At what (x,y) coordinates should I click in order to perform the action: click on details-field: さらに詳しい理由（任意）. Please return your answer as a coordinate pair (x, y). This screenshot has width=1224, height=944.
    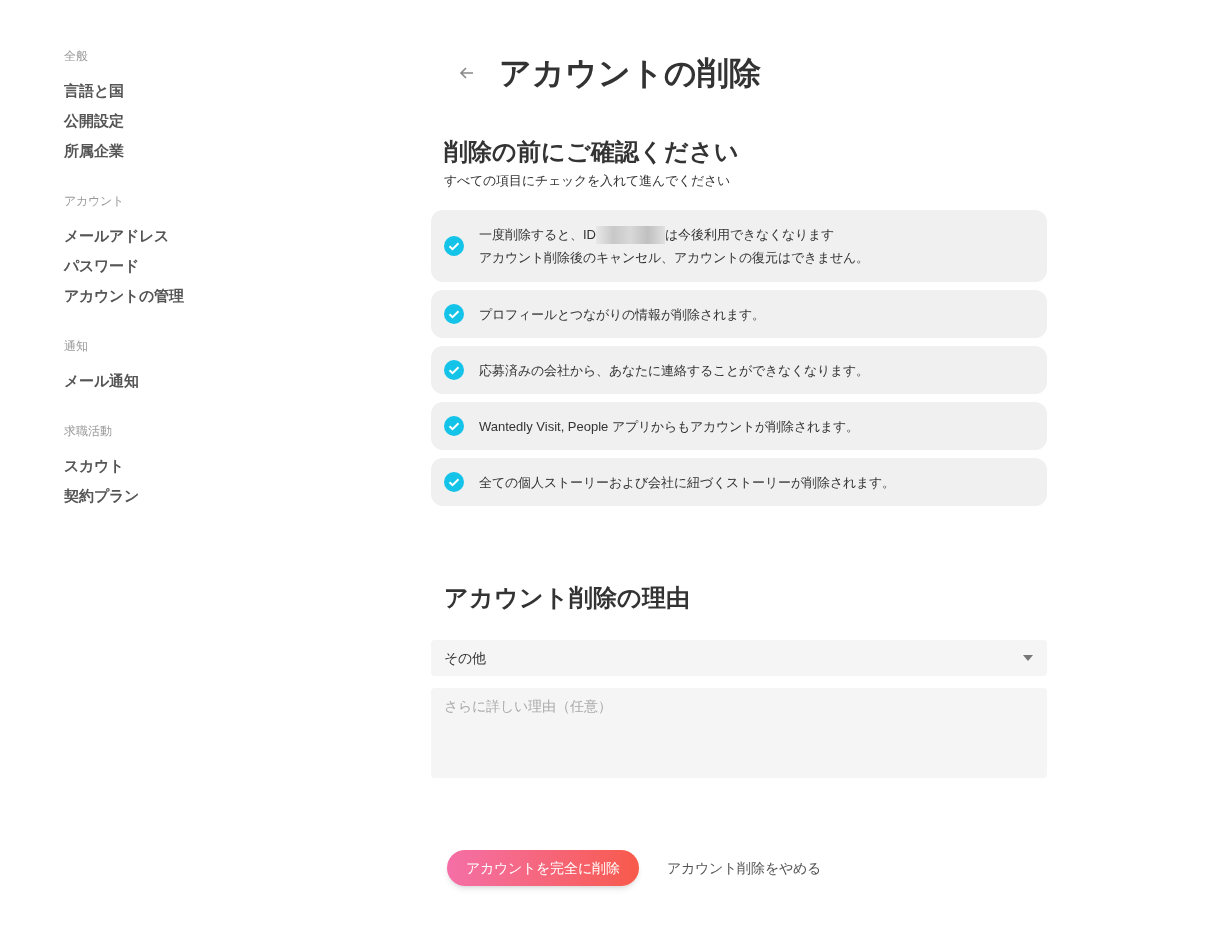
    Looking at the image, I should click on (739, 733).